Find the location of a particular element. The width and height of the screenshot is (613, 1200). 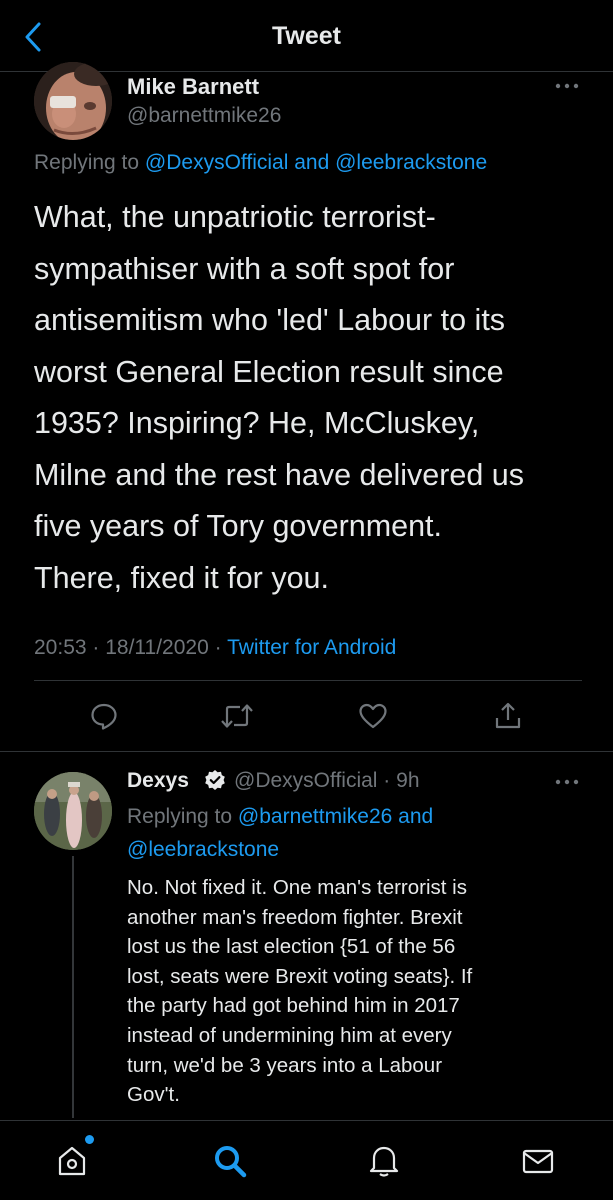

reply-icon is located at coordinates (104, 716).